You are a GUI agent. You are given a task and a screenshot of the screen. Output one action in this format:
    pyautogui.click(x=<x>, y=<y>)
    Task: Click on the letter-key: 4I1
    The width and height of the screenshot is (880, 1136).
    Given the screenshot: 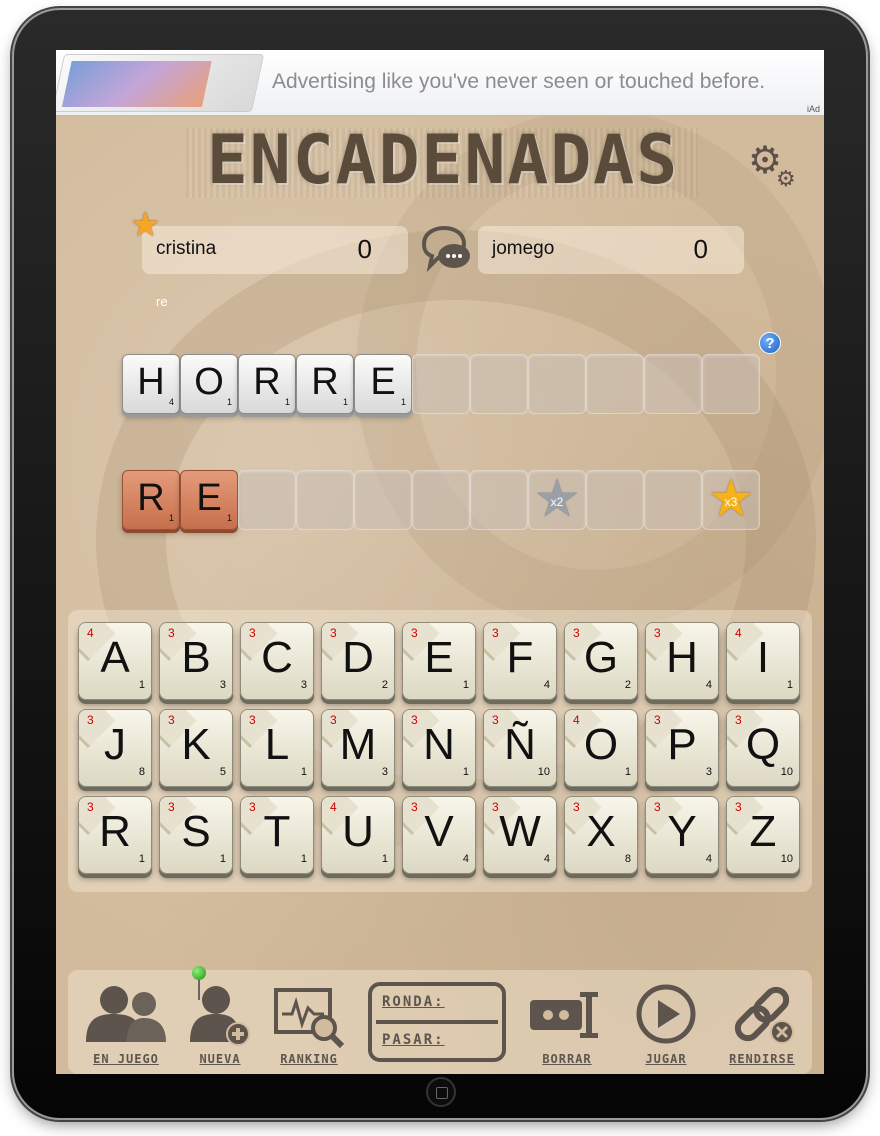 What is the action you would take?
    pyautogui.click(x=763, y=661)
    